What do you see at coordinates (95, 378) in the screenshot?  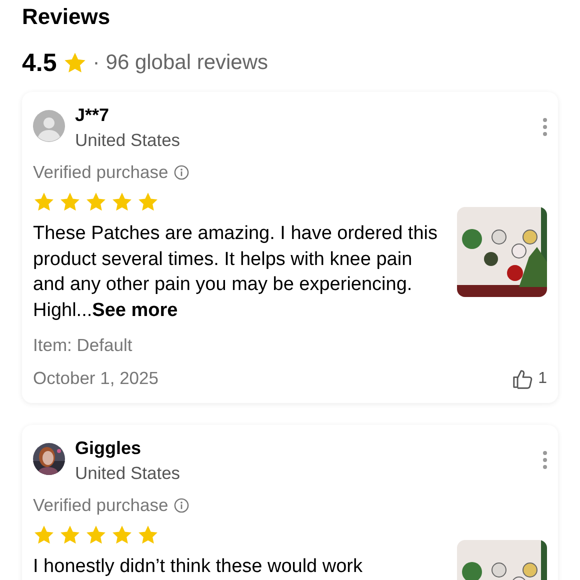 I see `review-date: October 1, 2025` at bounding box center [95, 378].